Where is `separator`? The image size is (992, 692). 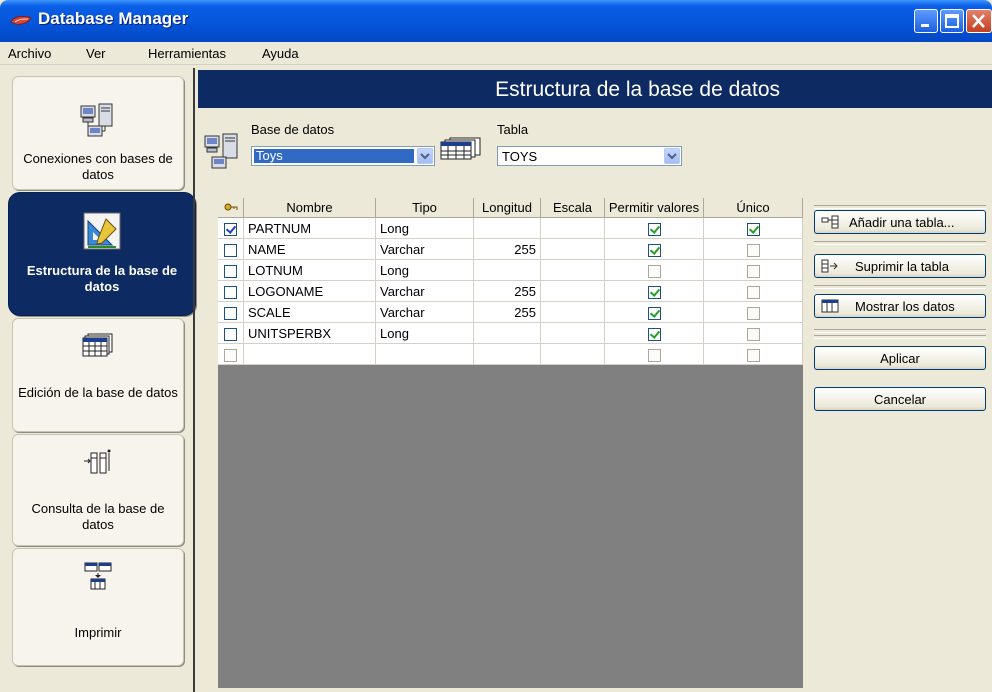
separator is located at coordinates (900, 287).